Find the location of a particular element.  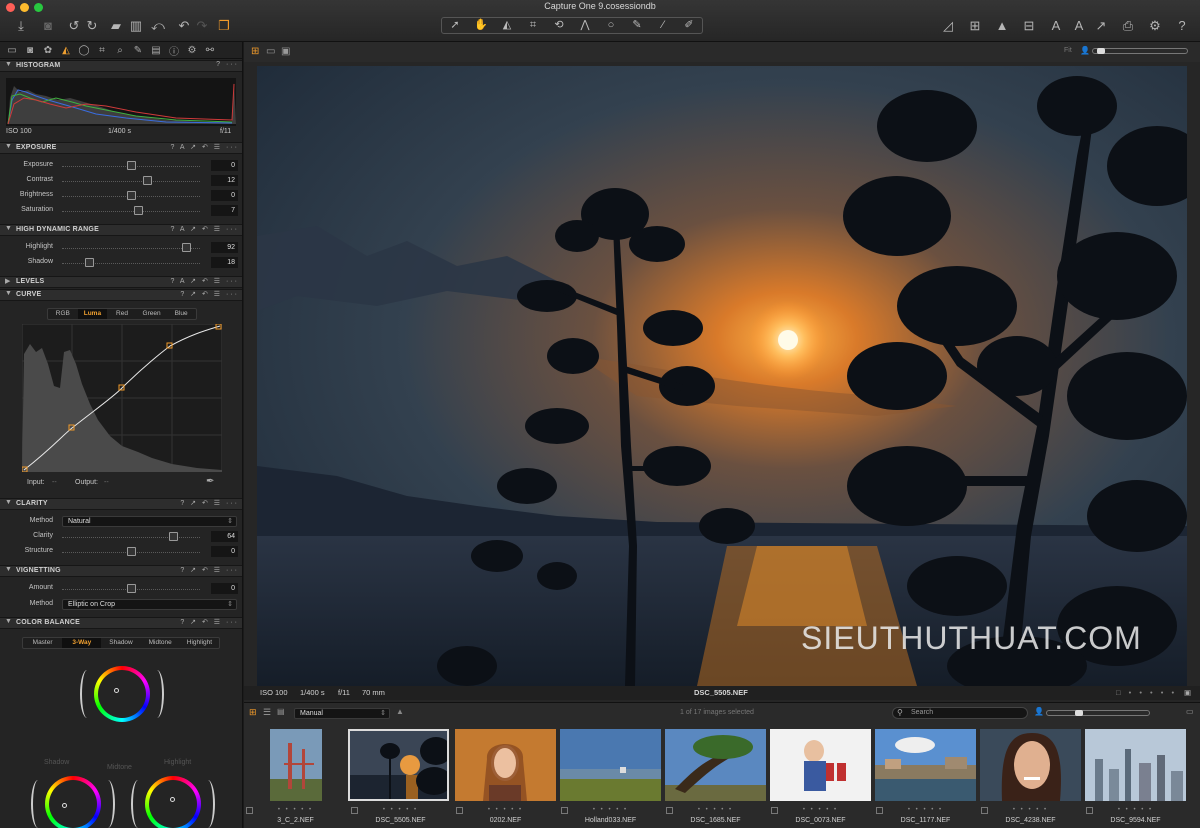

exposure-tab-icon: ◭ is located at coordinates (66, 50).